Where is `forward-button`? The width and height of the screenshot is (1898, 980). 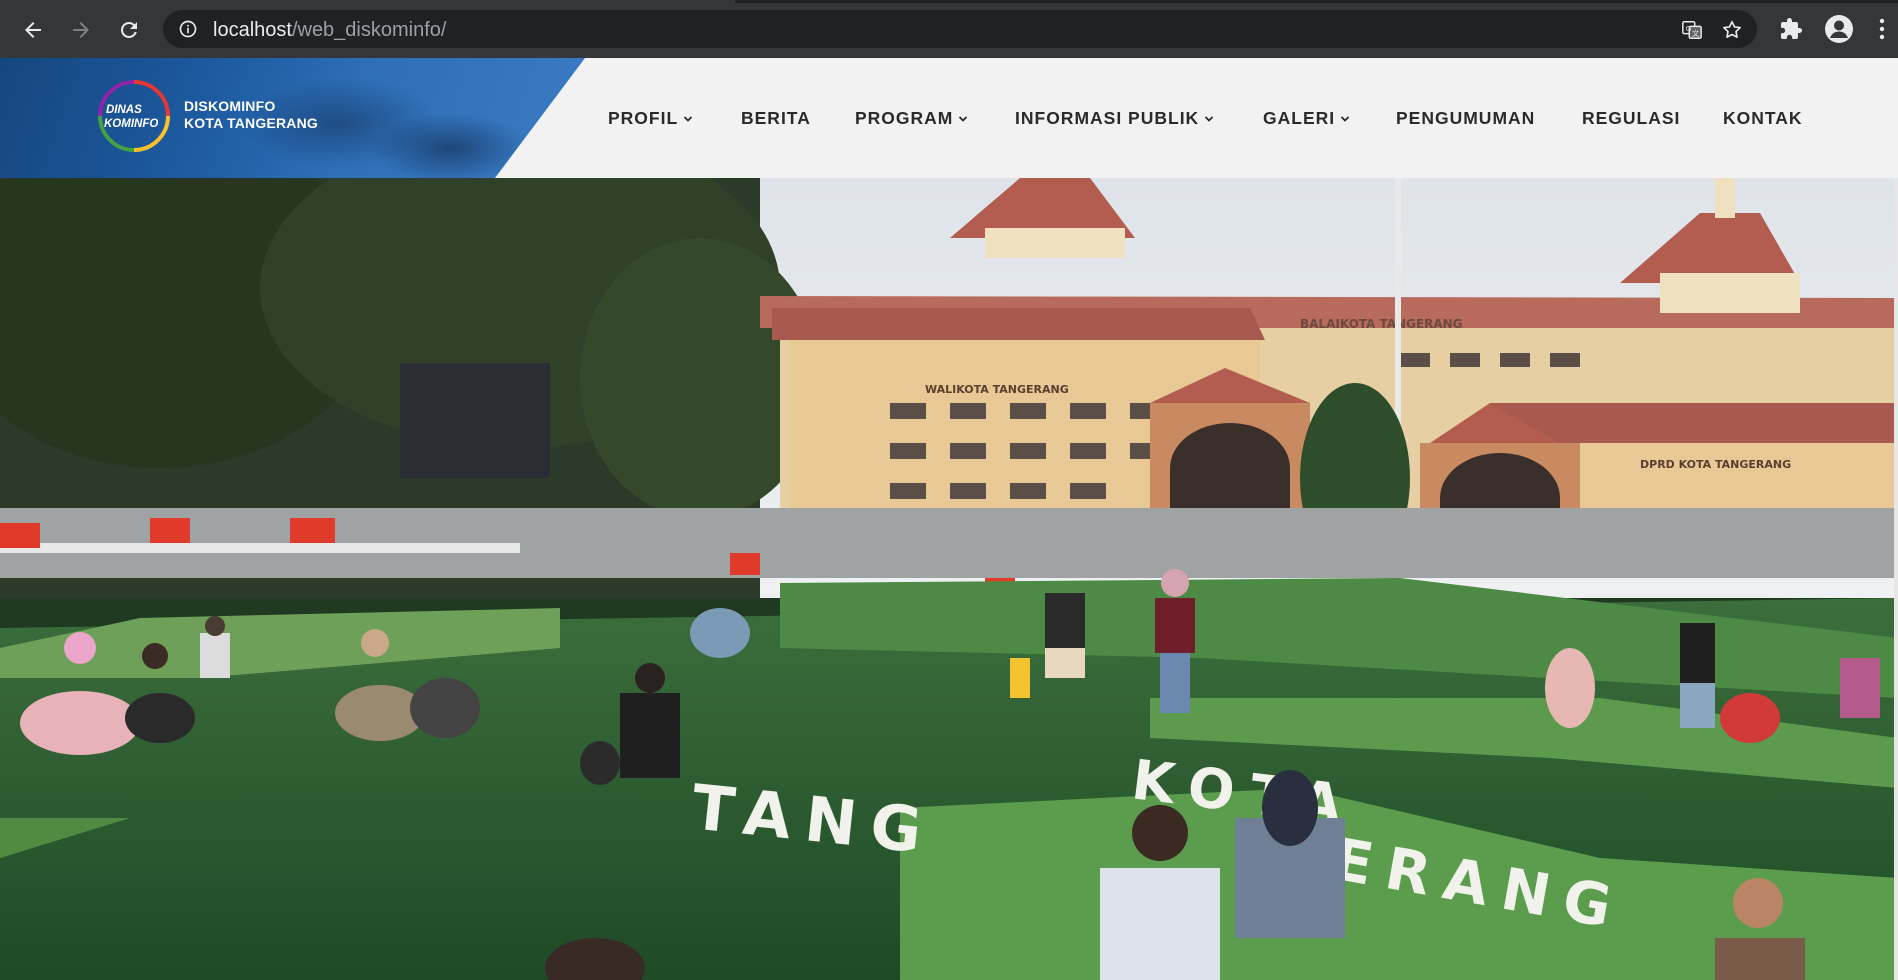
forward-button is located at coordinates (81, 30).